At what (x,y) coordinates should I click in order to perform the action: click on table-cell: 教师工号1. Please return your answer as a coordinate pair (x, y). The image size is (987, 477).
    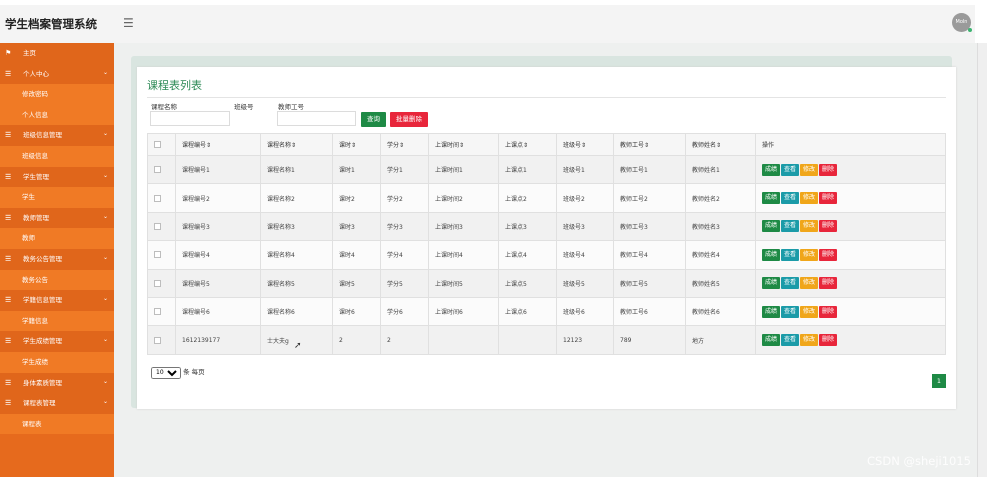
    Looking at the image, I should click on (649, 169).